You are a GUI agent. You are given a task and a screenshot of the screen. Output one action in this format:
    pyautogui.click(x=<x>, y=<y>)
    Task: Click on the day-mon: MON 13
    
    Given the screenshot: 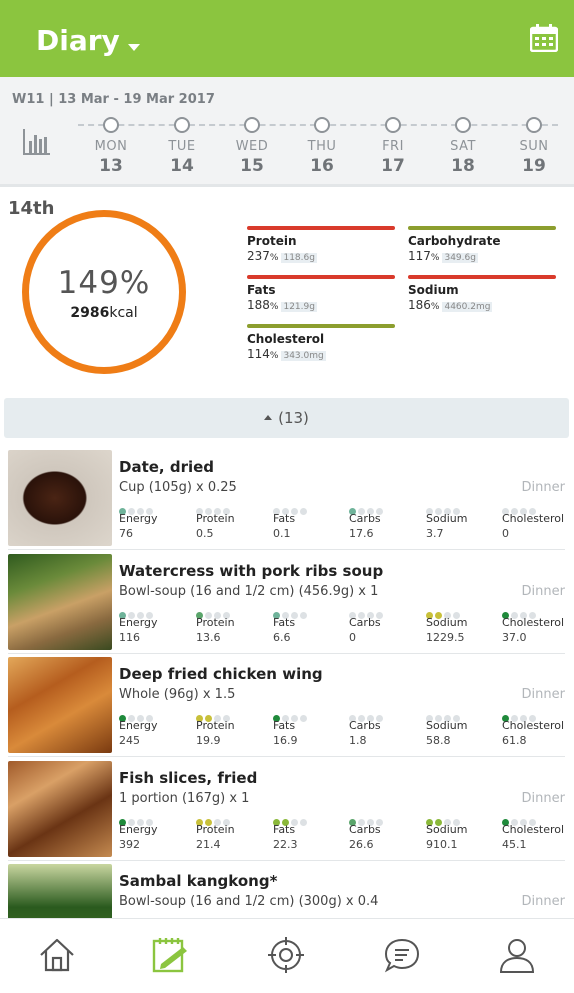 What is the action you would take?
    pyautogui.click(x=111, y=146)
    